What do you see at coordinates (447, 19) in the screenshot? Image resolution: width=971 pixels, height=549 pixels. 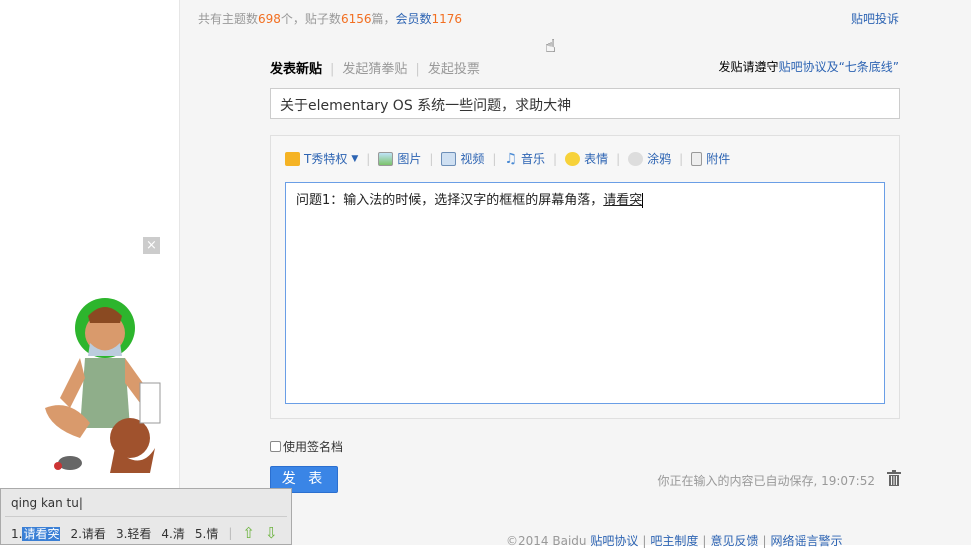 I see `member-count: 1176` at bounding box center [447, 19].